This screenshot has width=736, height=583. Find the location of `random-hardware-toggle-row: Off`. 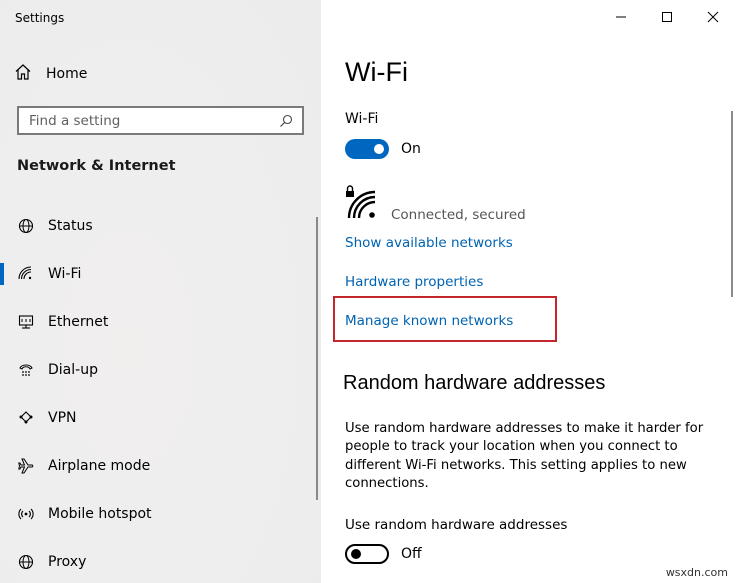

random-hardware-toggle-row: Off is located at coordinates (383, 554).